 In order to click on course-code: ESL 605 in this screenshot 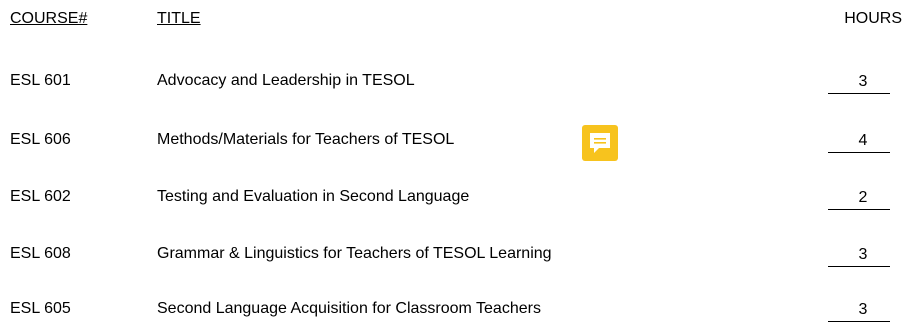, I will do `click(40, 308)`.